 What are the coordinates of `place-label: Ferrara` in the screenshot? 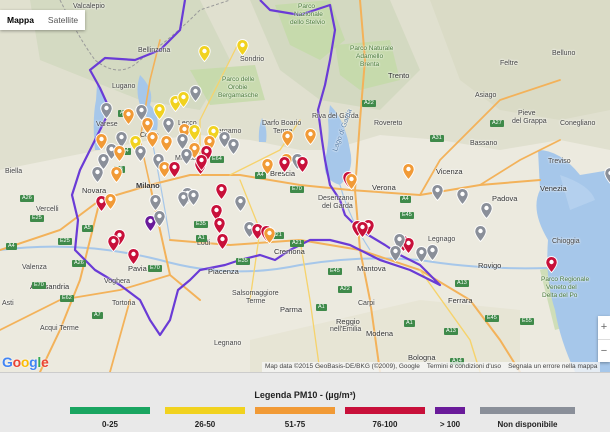 It's located at (460, 301).